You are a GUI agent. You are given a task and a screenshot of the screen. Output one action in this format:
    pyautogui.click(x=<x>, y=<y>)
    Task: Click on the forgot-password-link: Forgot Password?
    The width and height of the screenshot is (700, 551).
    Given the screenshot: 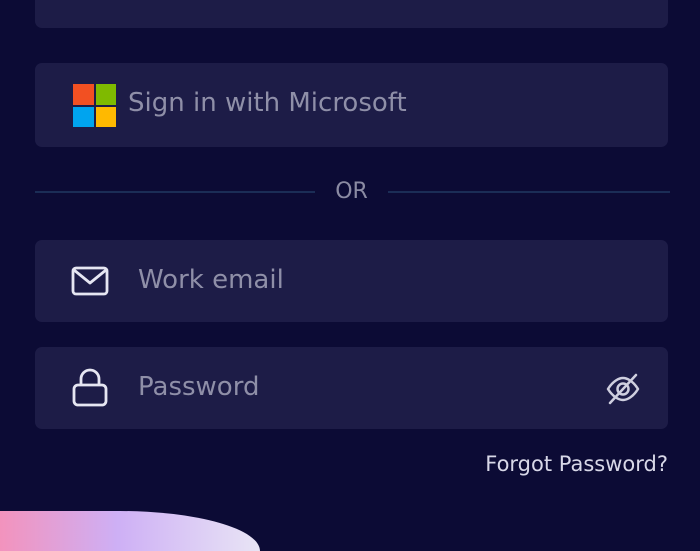 What is the action you would take?
    pyautogui.click(x=576, y=464)
    